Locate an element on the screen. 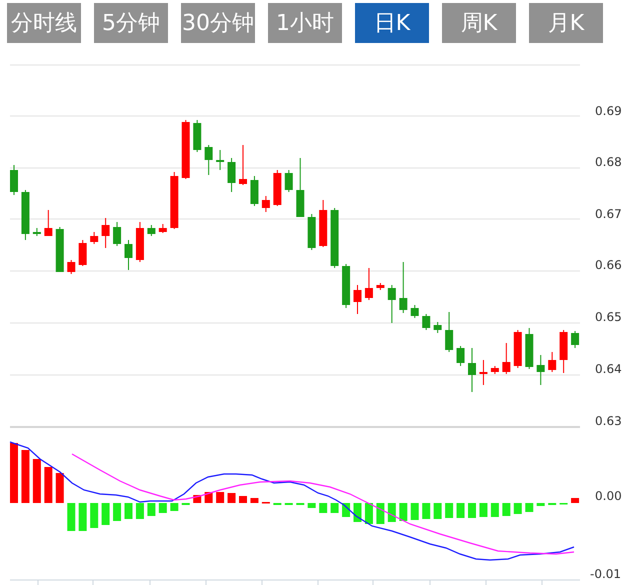  period-tab: 1小时 is located at coordinates (305, 23).